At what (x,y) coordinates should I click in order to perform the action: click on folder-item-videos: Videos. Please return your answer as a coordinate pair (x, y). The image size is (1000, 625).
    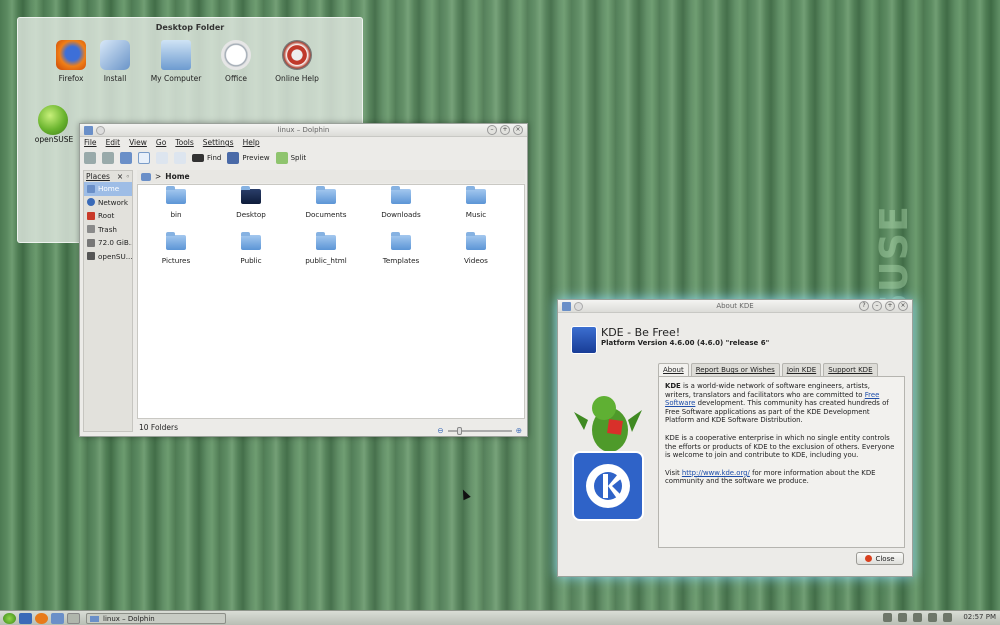
    Looking at the image, I should click on (476, 248).